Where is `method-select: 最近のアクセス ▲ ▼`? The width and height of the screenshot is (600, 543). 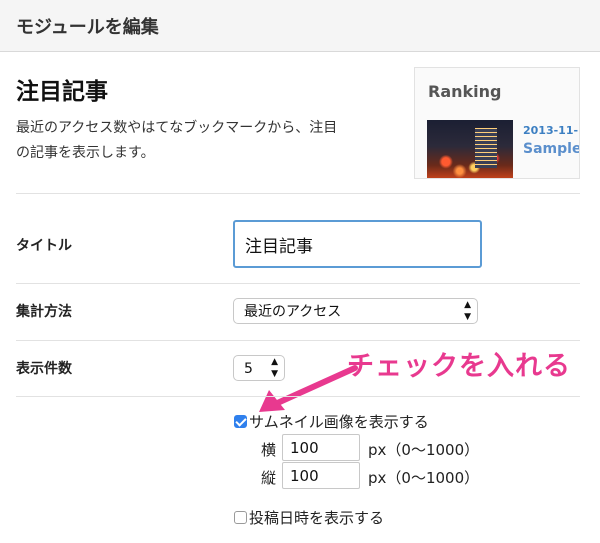
method-select: 最近のアクセス ▲ ▼ is located at coordinates (355, 311).